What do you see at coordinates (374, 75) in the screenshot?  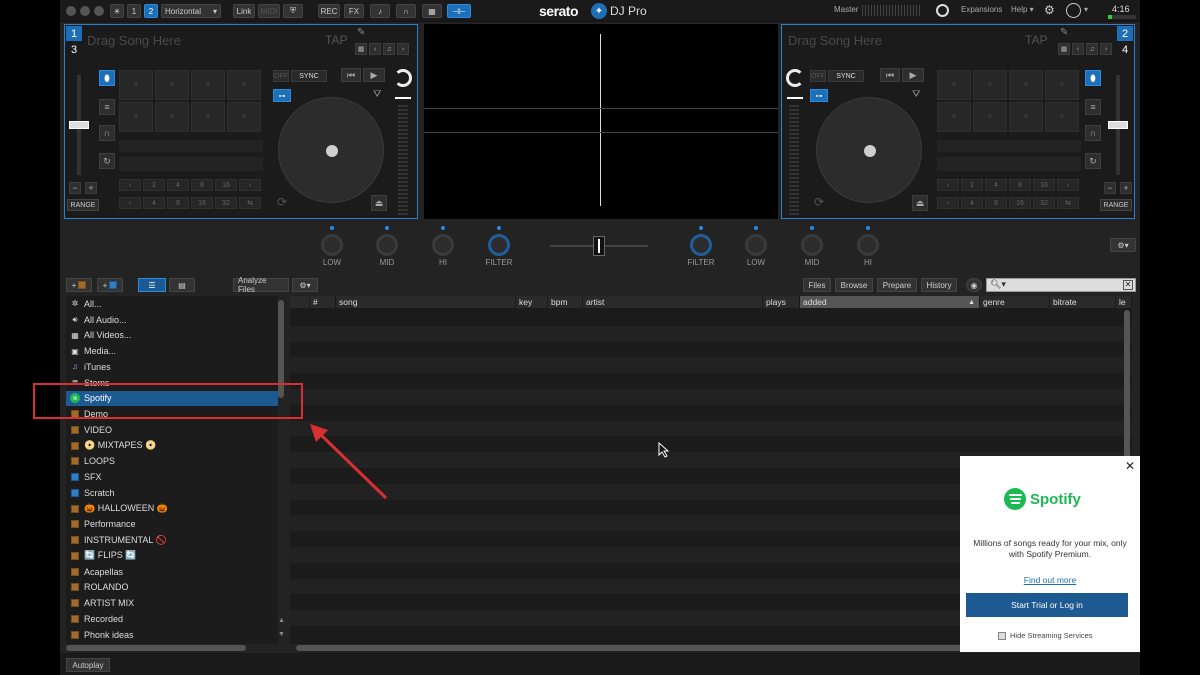 I see `play-icon: ▶` at bounding box center [374, 75].